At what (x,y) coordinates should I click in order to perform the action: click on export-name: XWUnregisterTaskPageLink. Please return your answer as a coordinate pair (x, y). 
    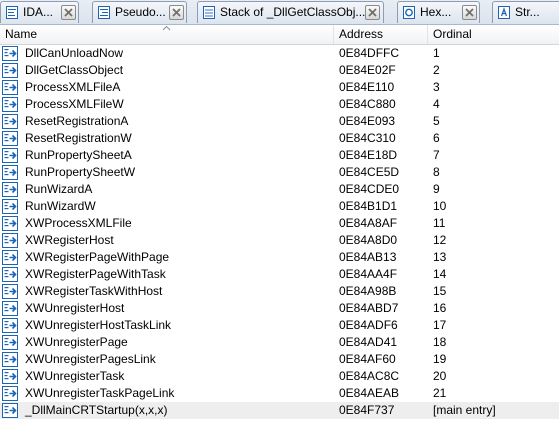
    Looking at the image, I should click on (100, 393).